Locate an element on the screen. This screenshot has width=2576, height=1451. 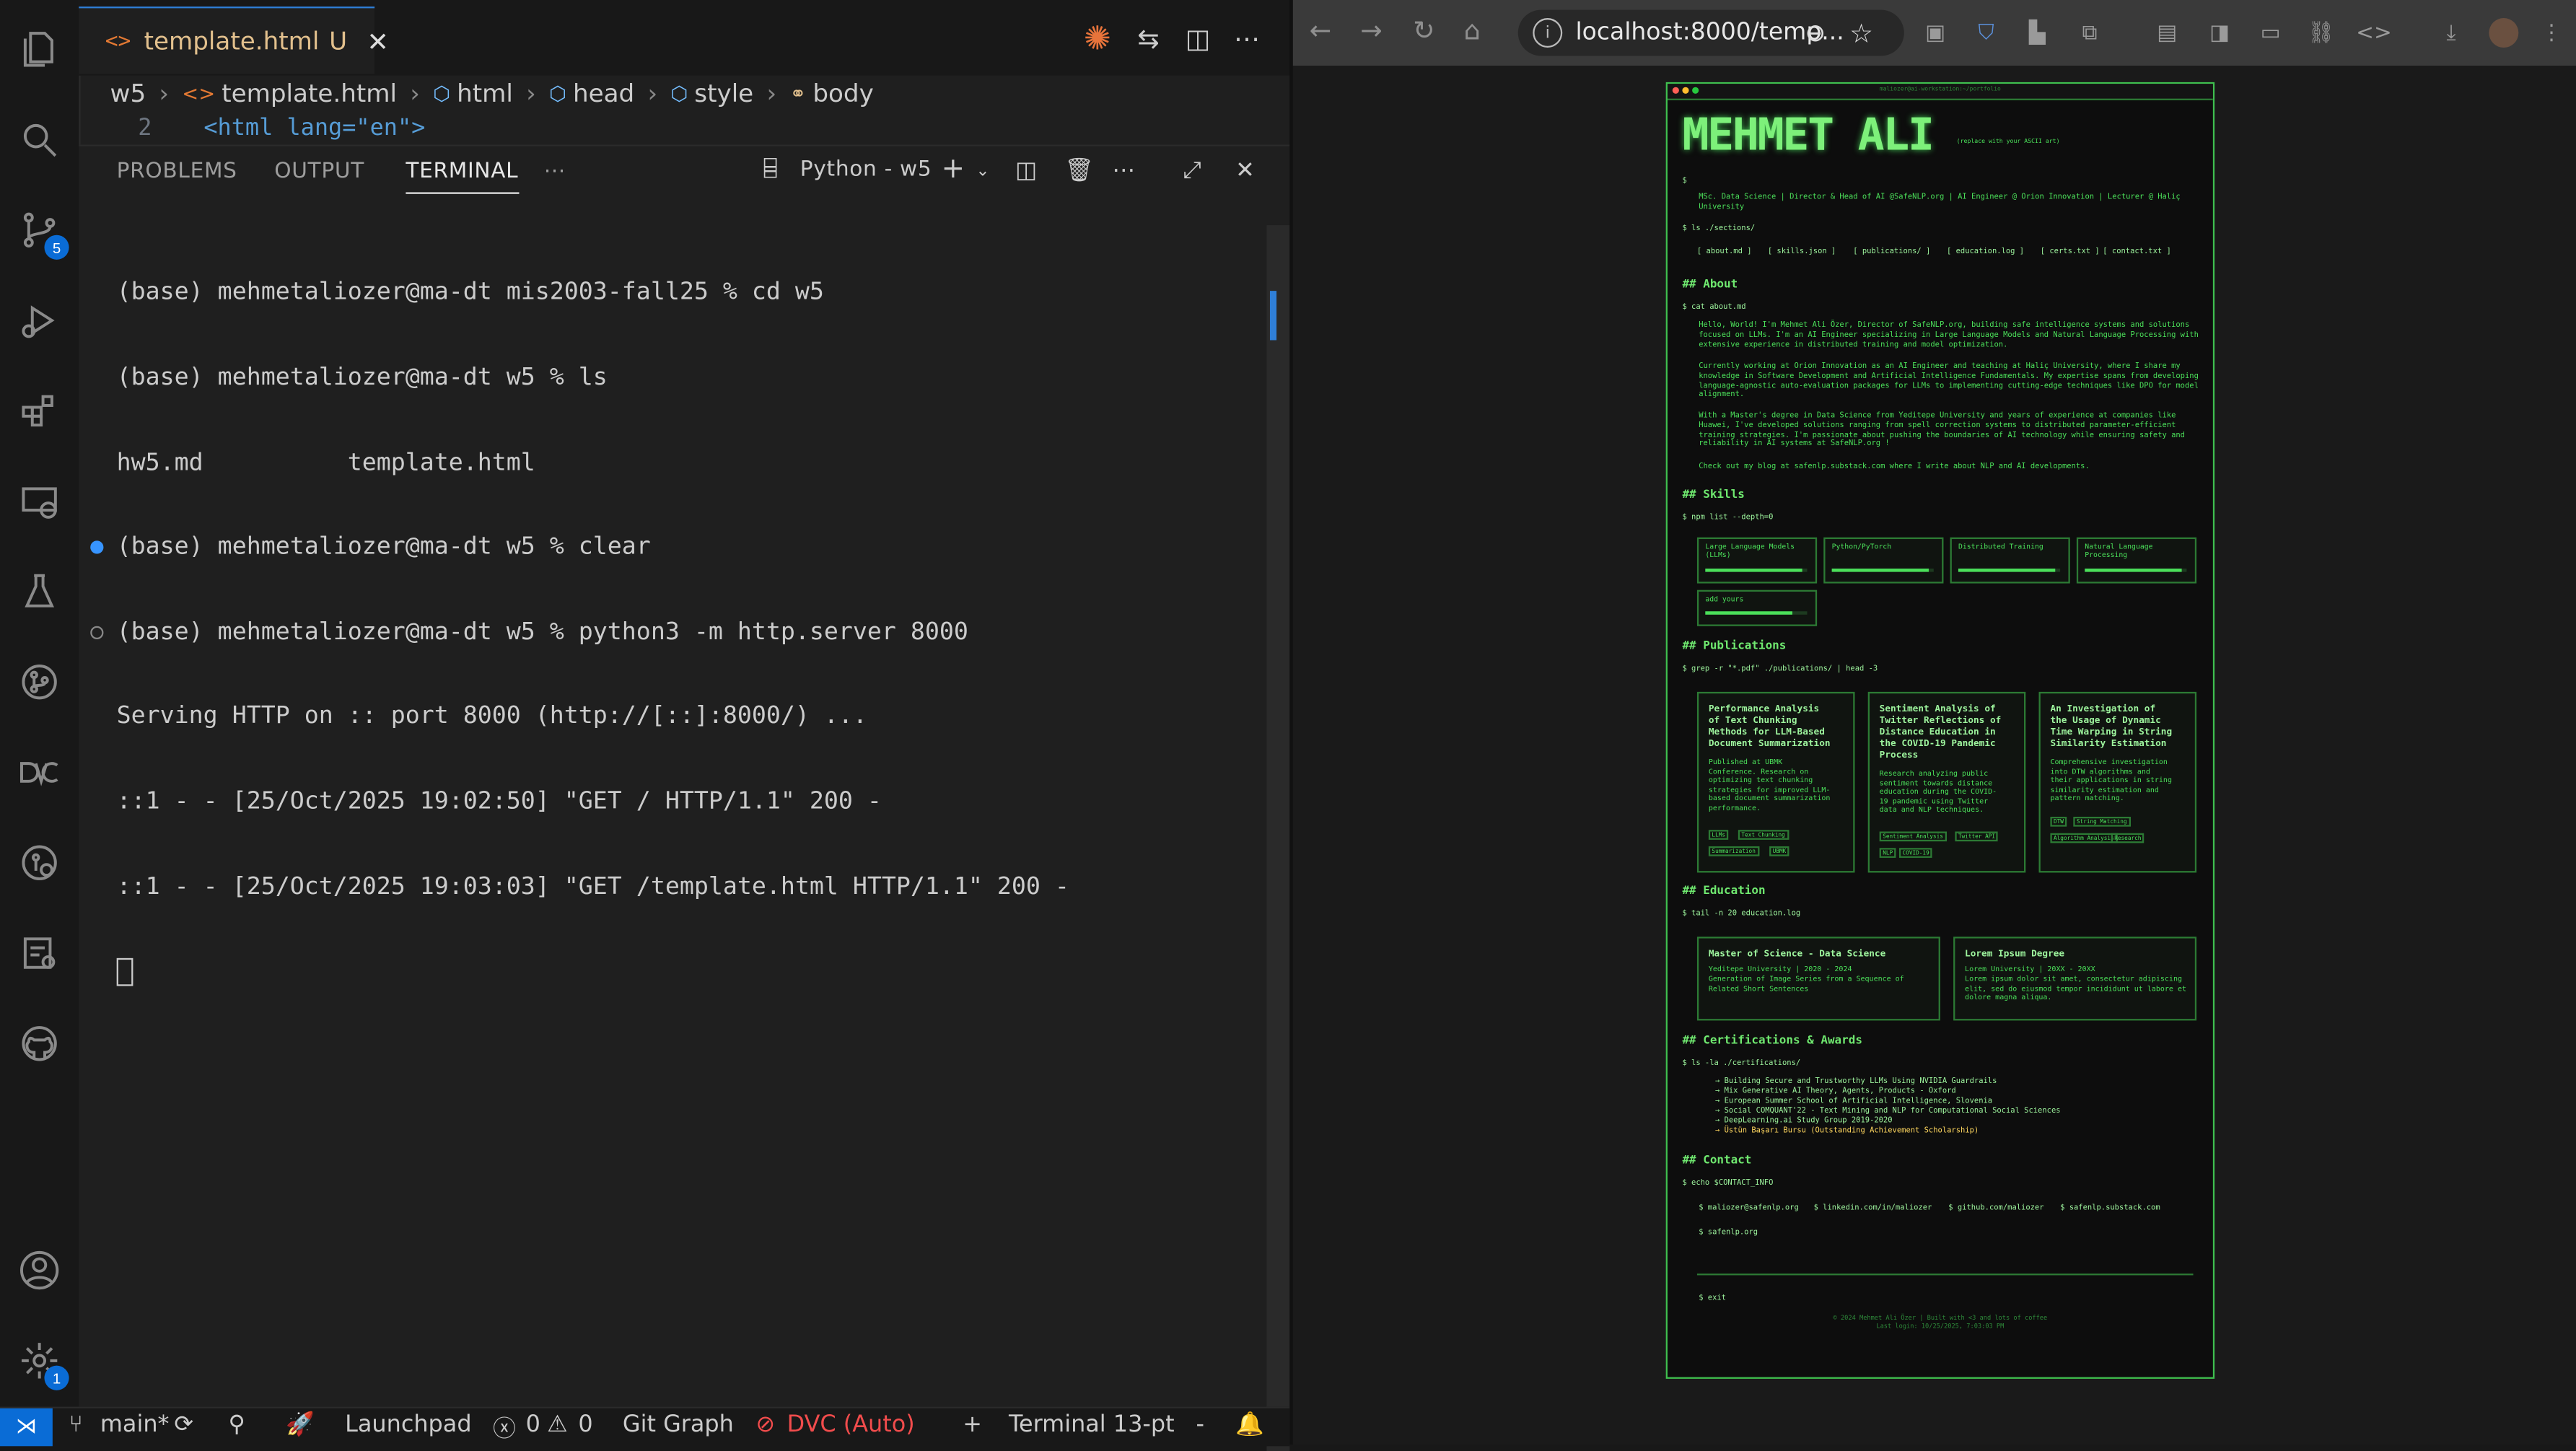
git-graph-item: Git Graph is located at coordinates (678, 1424).